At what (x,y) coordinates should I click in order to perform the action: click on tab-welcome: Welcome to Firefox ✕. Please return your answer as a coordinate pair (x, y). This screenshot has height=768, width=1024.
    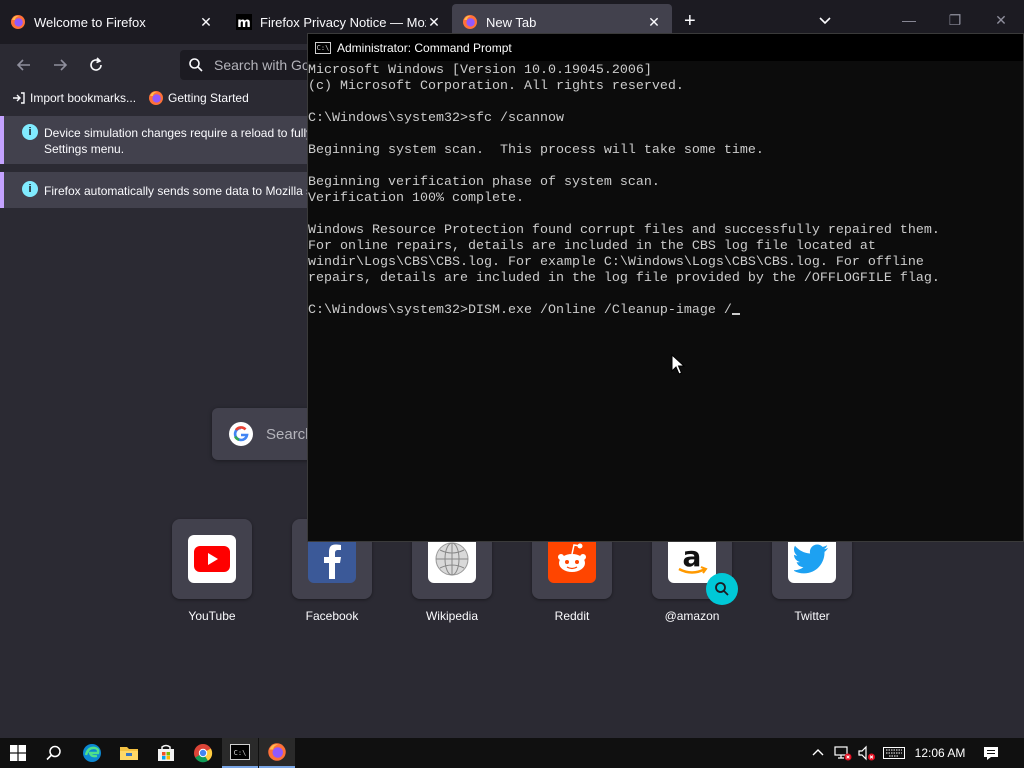
    Looking at the image, I should click on (112, 22).